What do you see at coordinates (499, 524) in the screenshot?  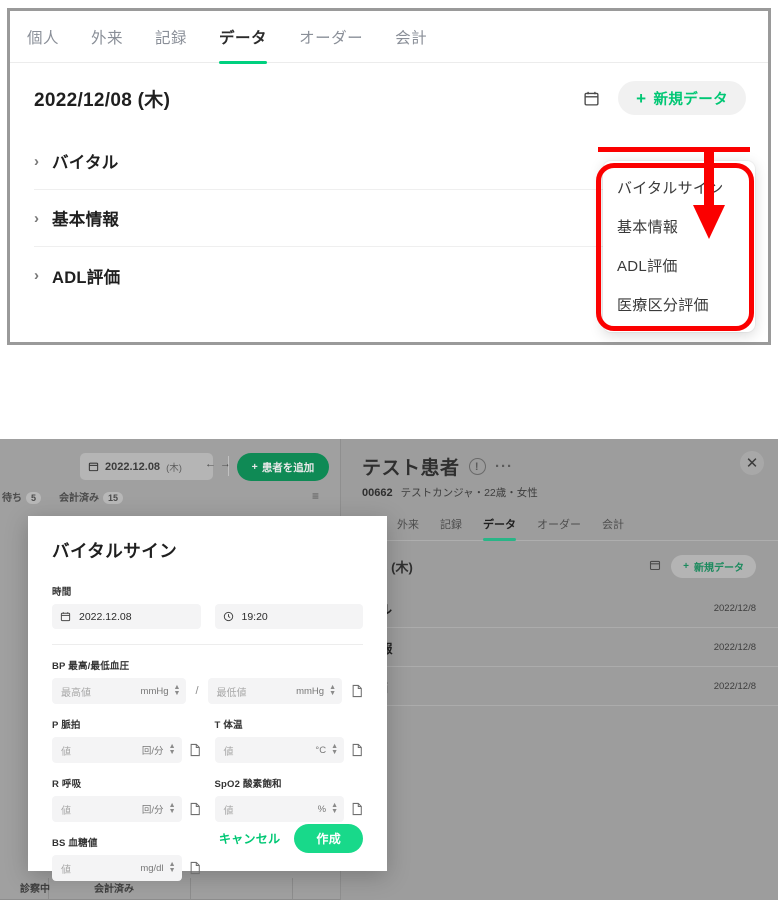 I see `patient-tab-data: データ` at bounding box center [499, 524].